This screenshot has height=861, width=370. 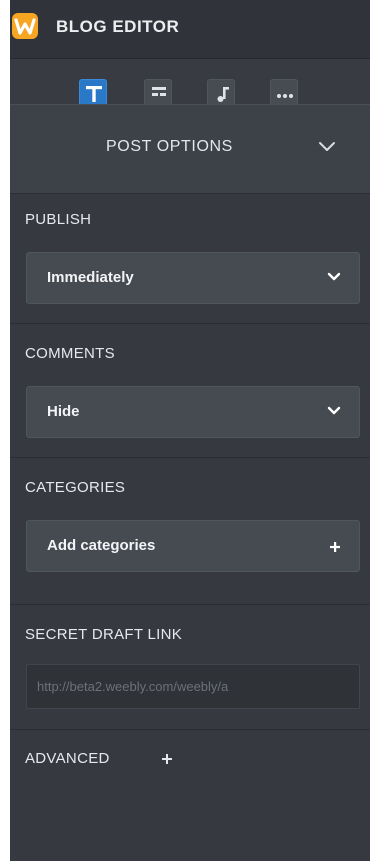 I want to click on categories-label: CATEGORIES, so click(x=75, y=487).